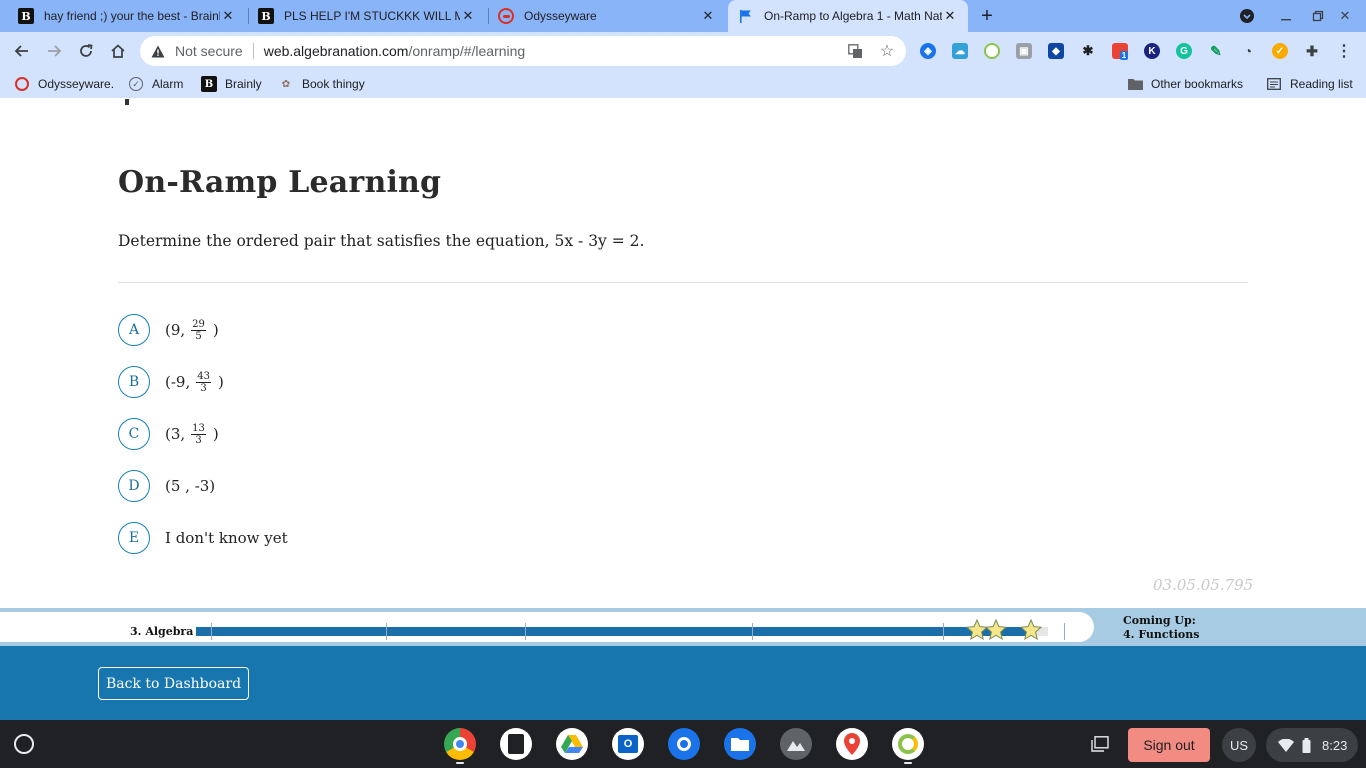 The height and width of the screenshot is (768, 1366). I want to click on battery-icon, so click(1307, 745).